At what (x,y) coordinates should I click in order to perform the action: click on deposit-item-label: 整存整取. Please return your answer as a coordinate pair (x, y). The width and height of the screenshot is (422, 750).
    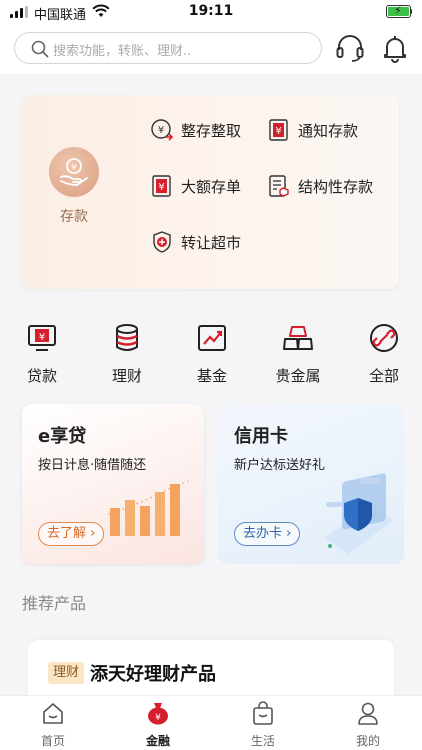
    Looking at the image, I should click on (211, 131).